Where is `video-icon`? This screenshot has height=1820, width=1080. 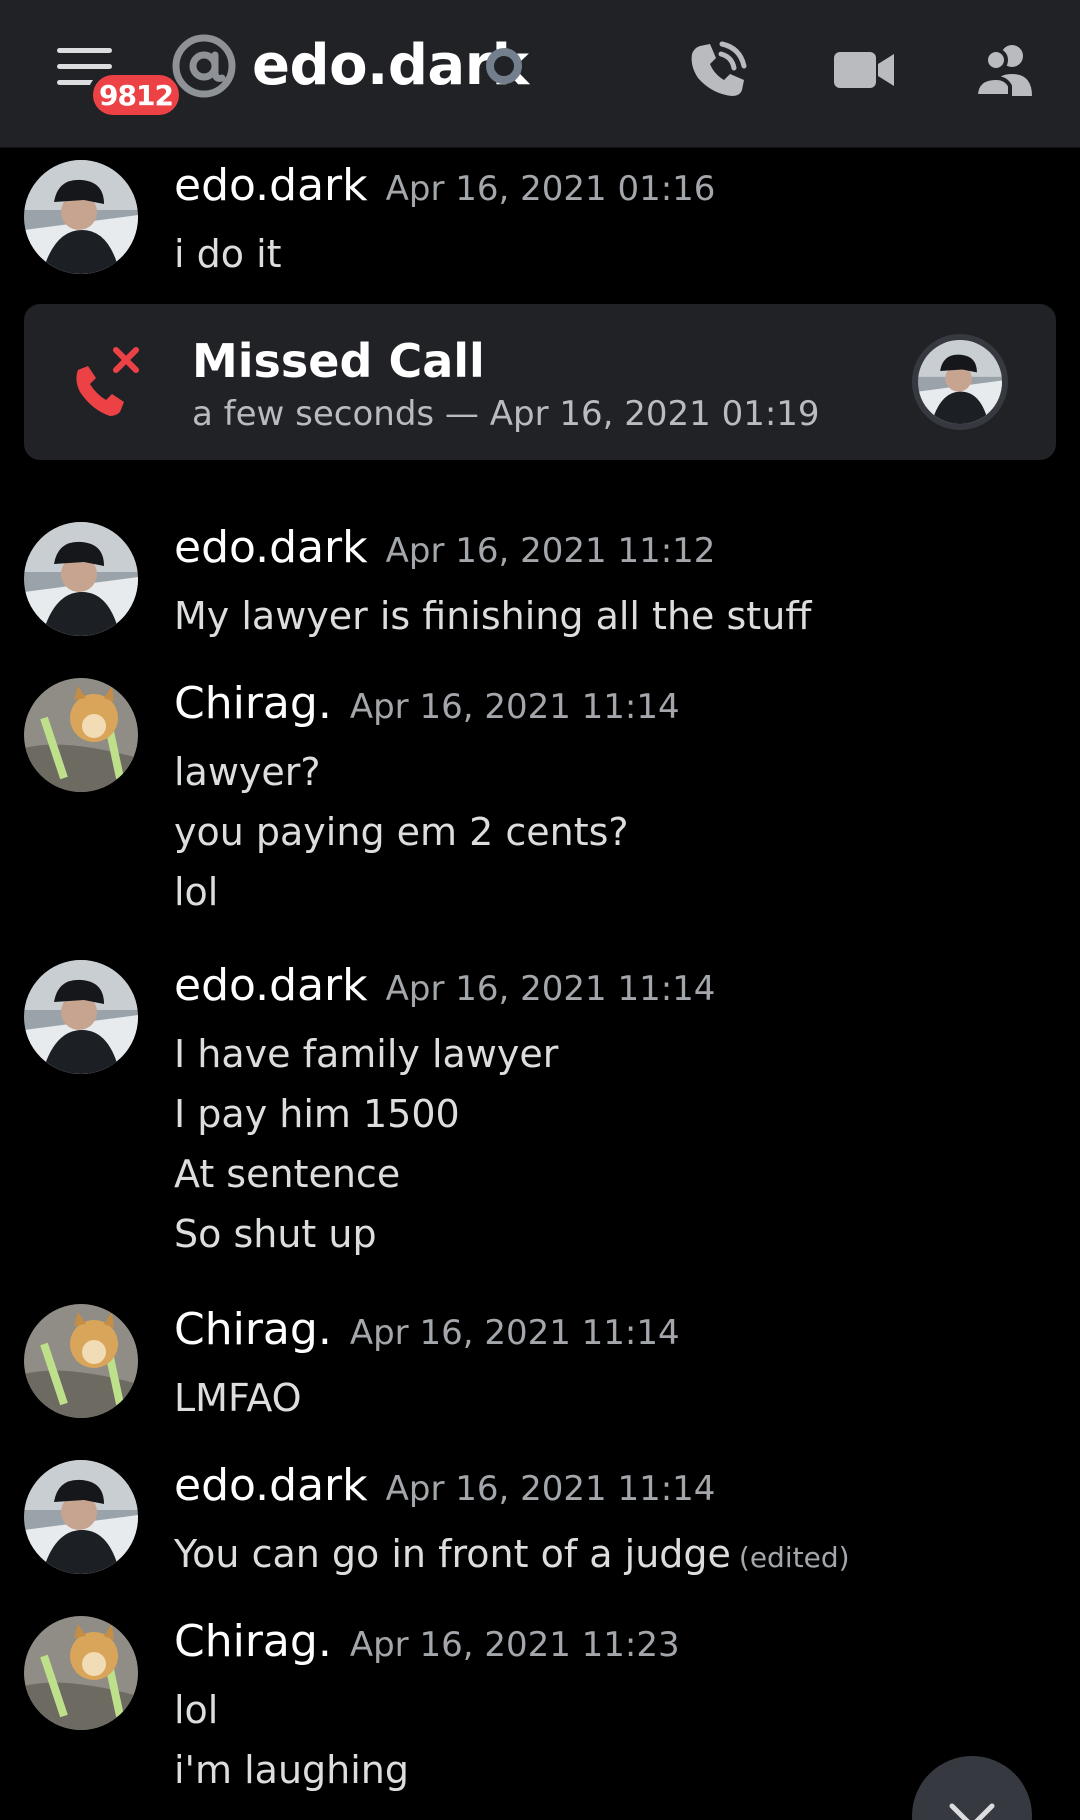 video-icon is located at coordinates (864, 70).